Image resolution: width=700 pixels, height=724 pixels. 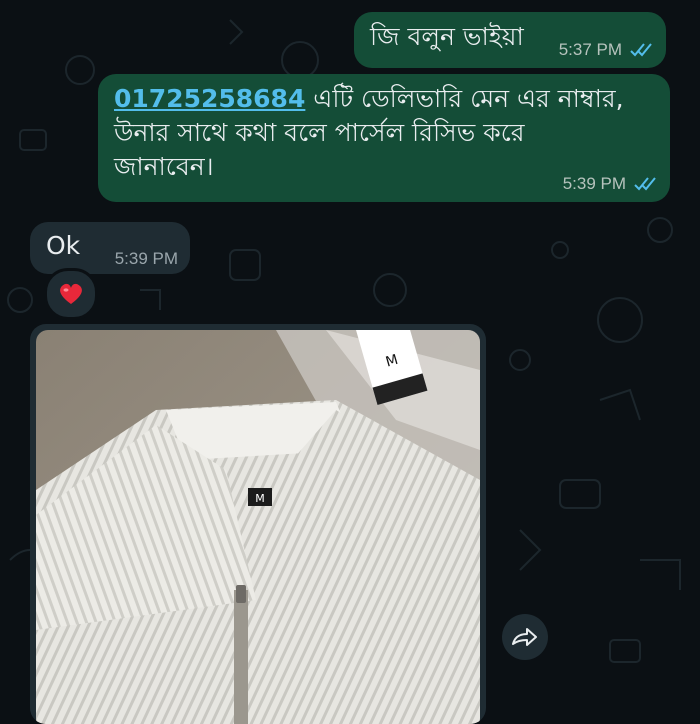 What do you see at coordinates (464, 98) in the screenshot?
I see `message-text: এটি ডেলিভারি মেন এর নাম্বার,` at bounding box center [464, 98].